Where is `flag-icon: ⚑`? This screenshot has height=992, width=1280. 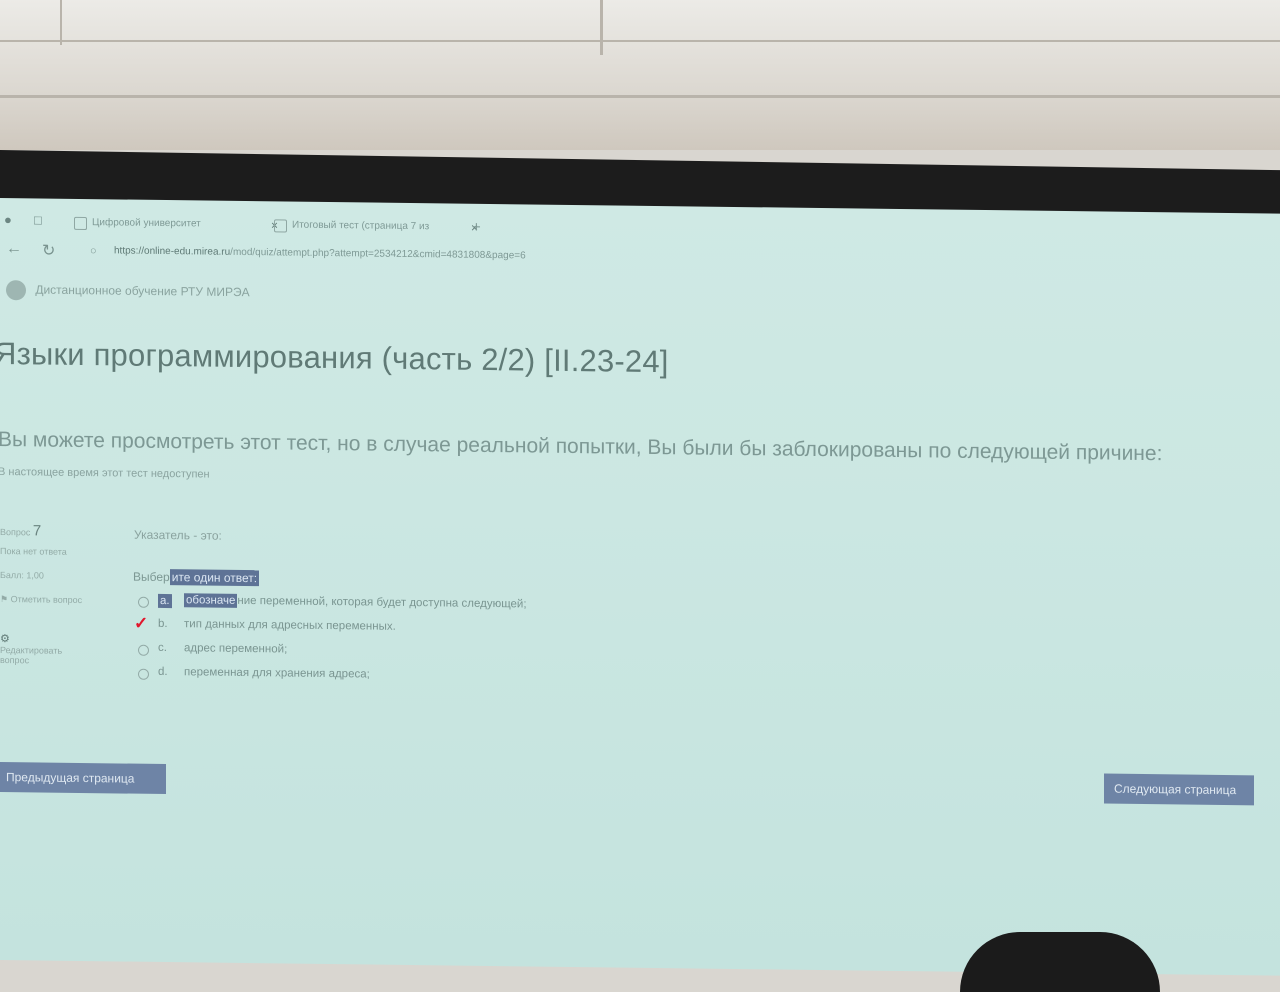
flag-icon: ⚑ is located at coordinates (5, 599).